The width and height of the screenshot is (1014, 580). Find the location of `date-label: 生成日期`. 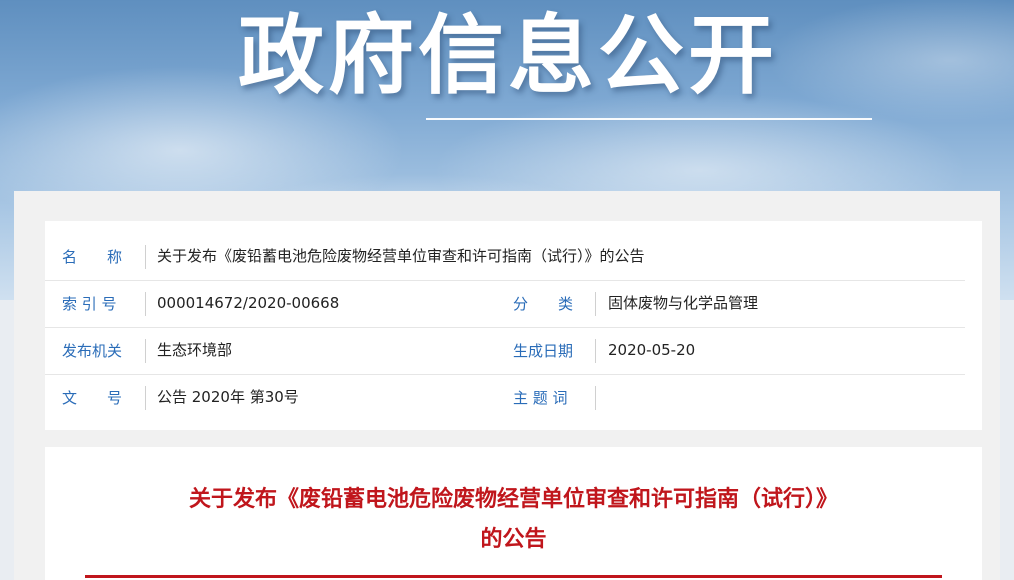

date-label: 生成日期 is located at coordinates (543, 351).